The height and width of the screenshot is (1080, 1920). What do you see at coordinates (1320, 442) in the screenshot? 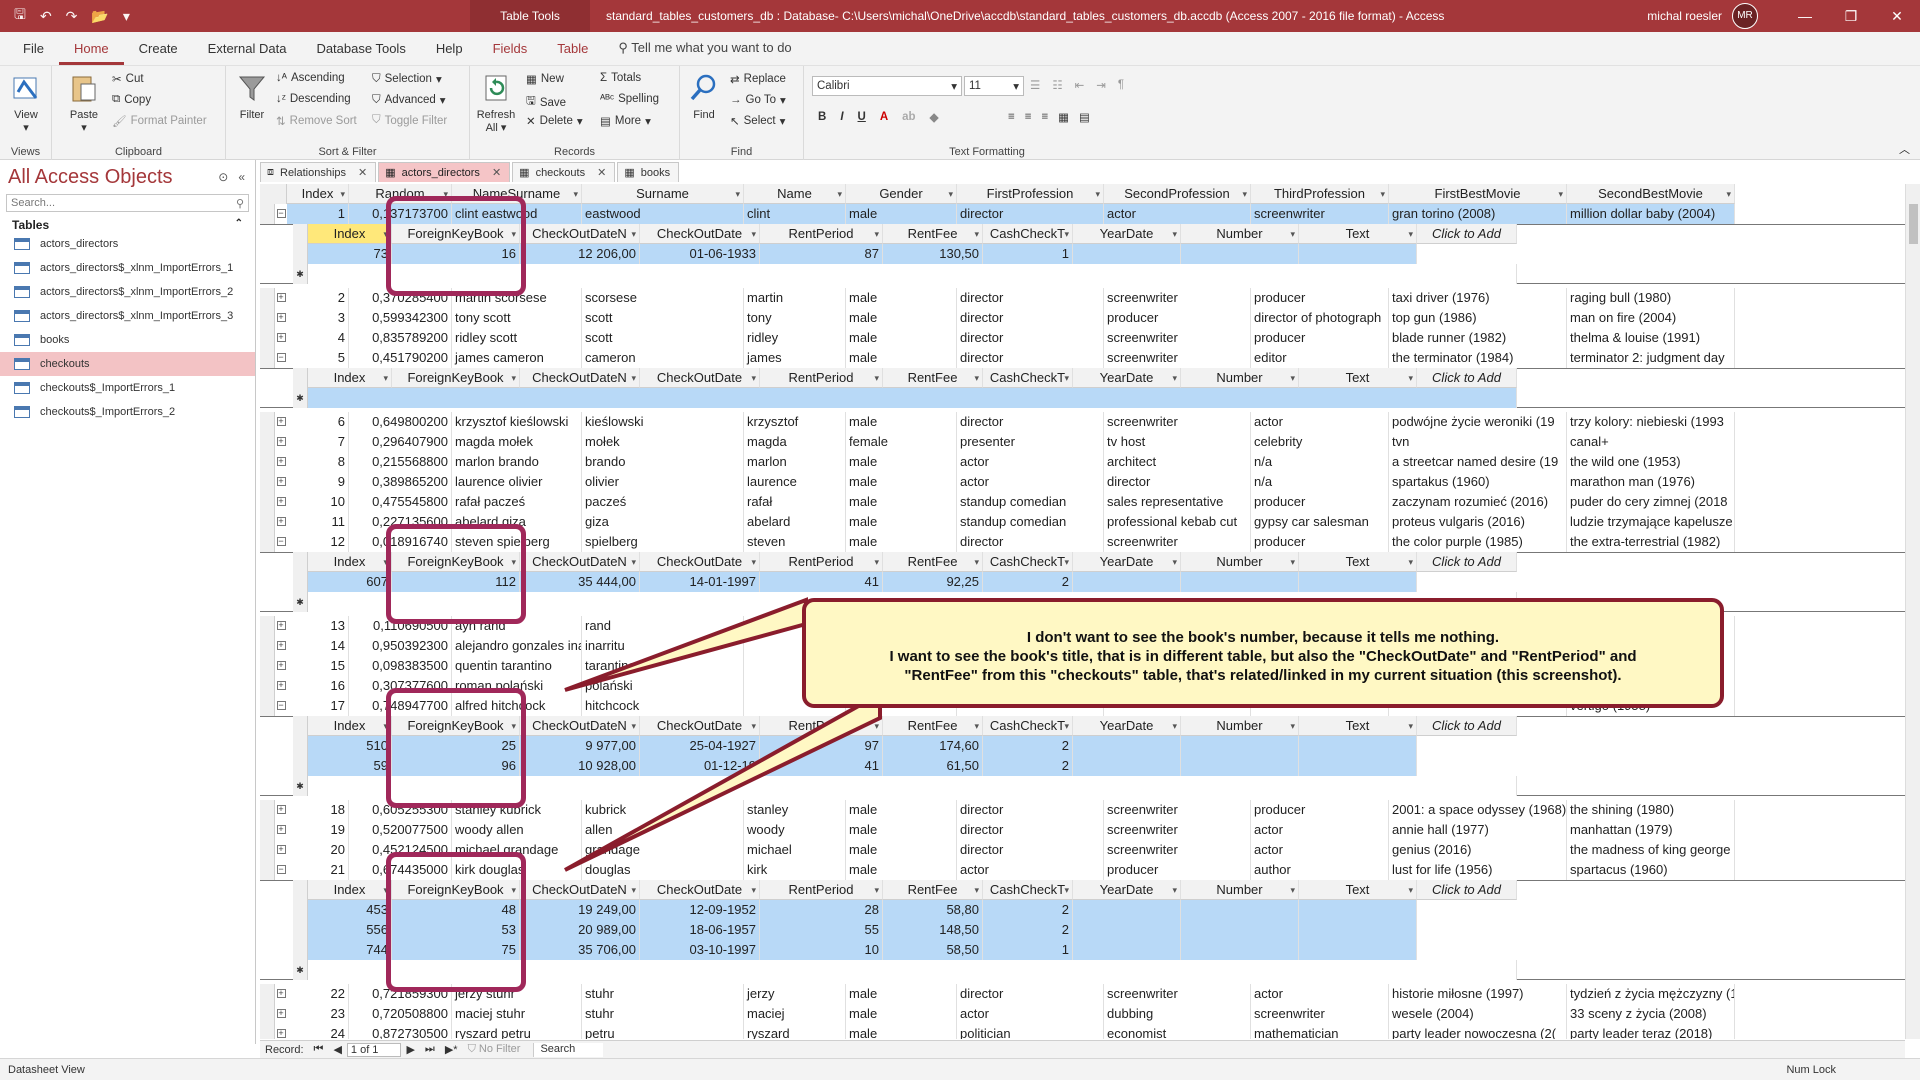
I see `cell-thirdprofession: celebrity` at bounding box center [1320, 442].